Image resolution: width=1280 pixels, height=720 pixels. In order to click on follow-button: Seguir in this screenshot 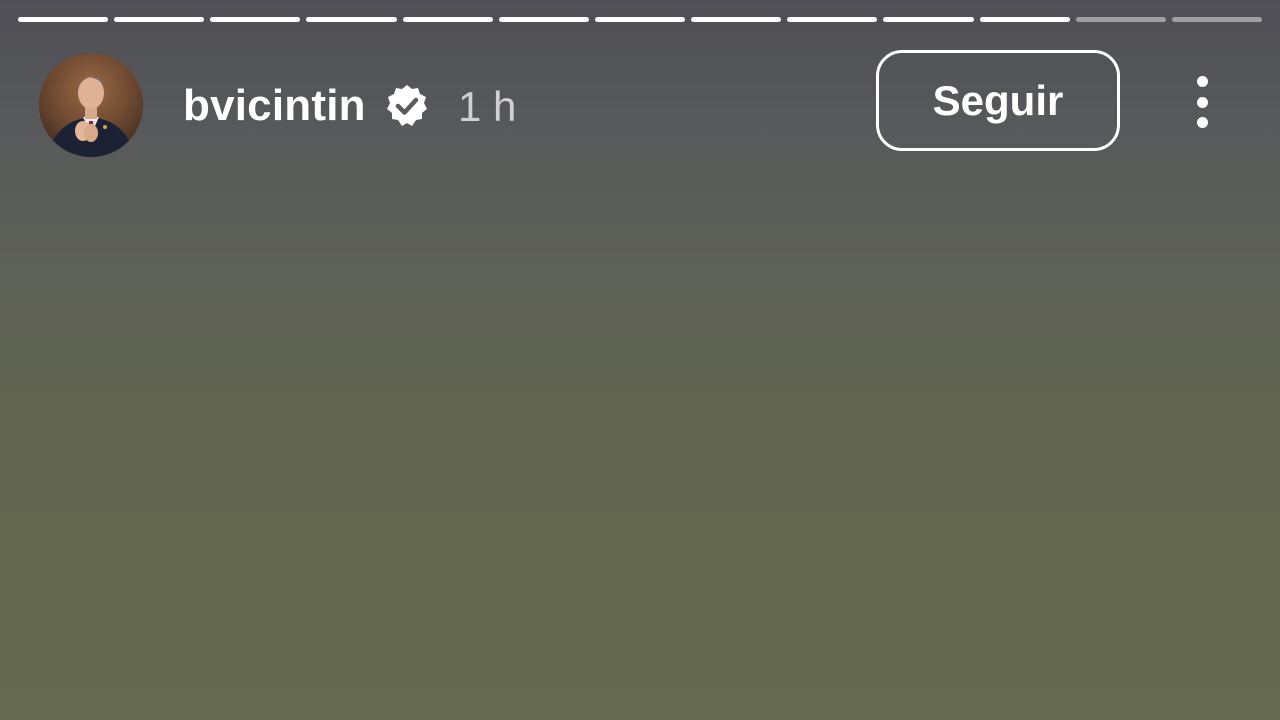, I will do `click(998, 100)`.